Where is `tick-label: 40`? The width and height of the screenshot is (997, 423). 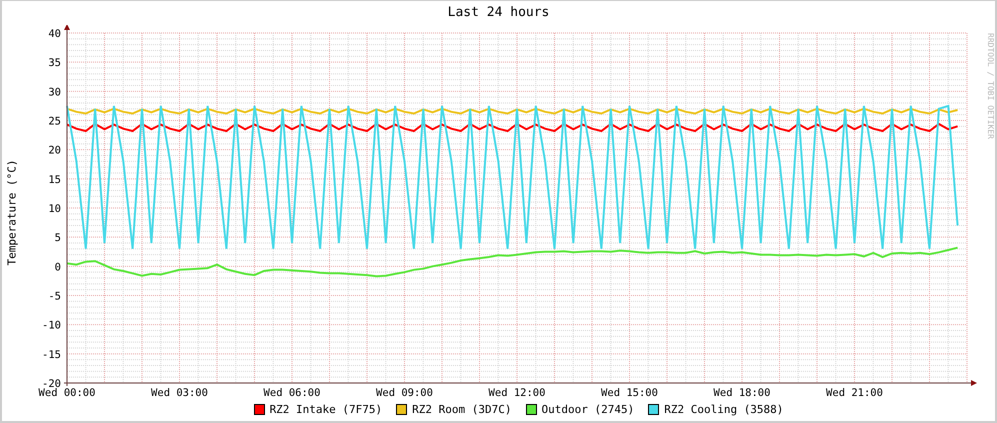 tick-label: 40 is located at coordinates (54, 34).